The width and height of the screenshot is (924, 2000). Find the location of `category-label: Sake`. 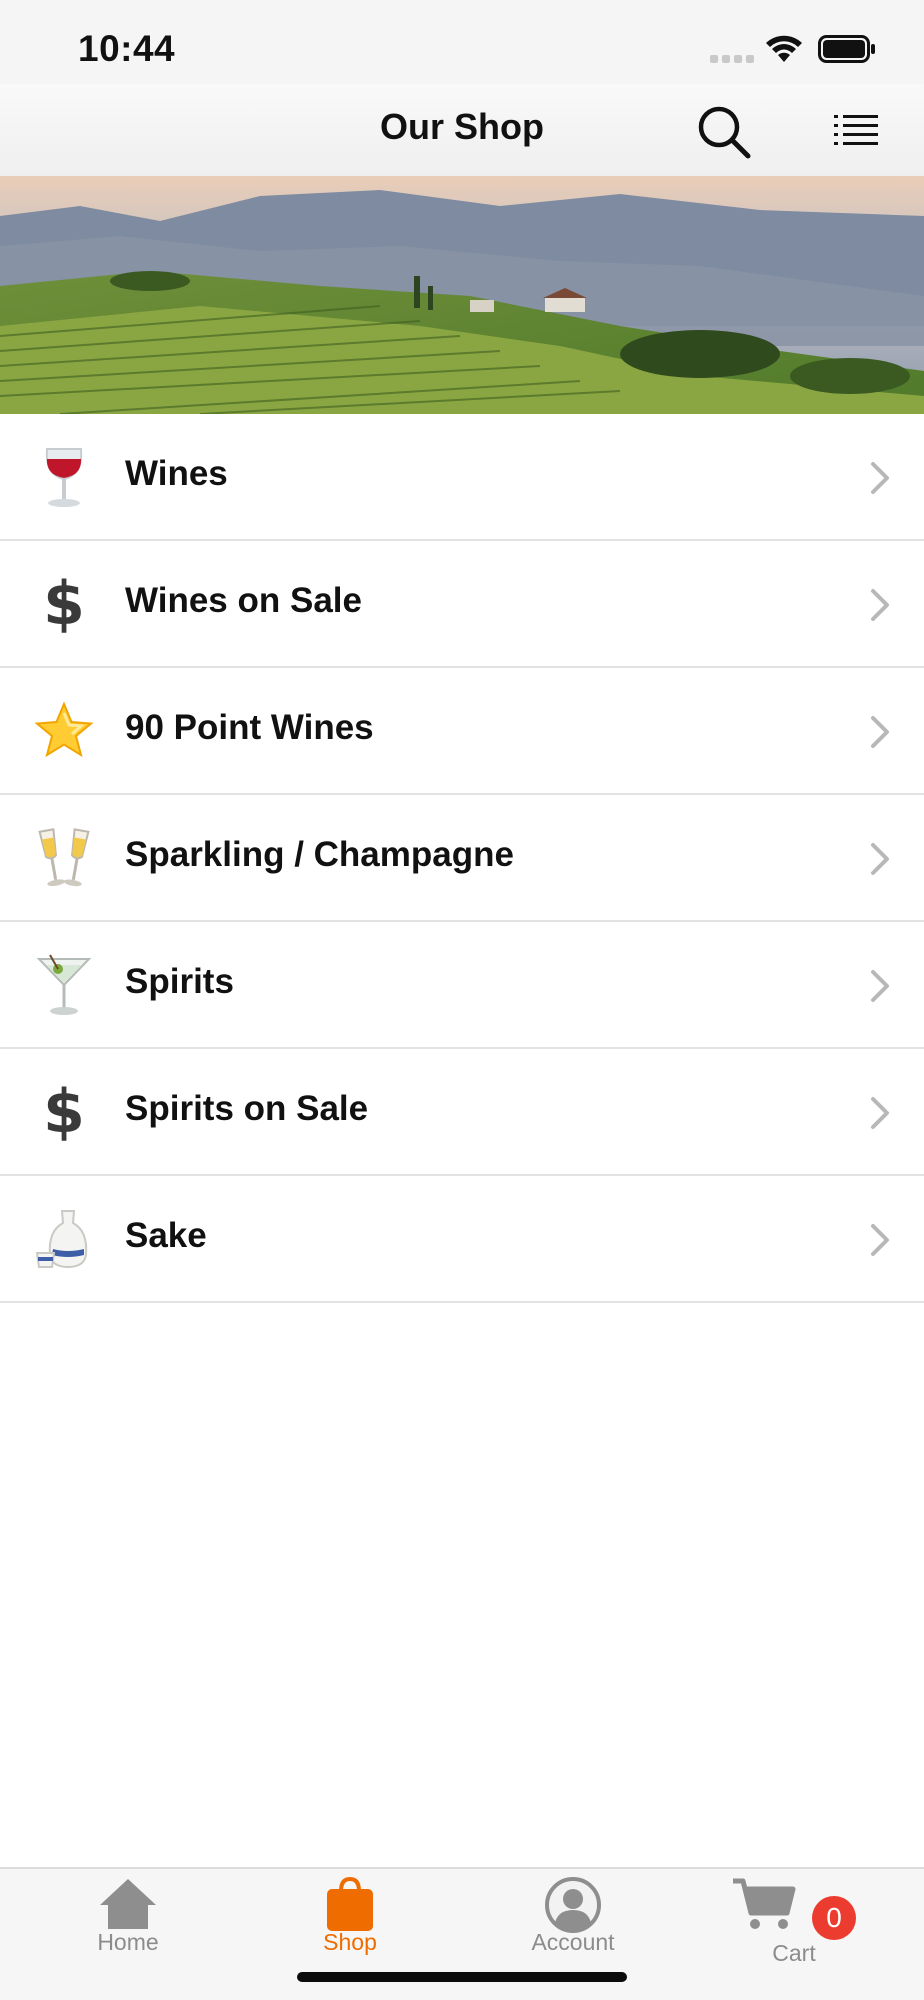

category-label: Sake is located at coordinates (166, 1235).